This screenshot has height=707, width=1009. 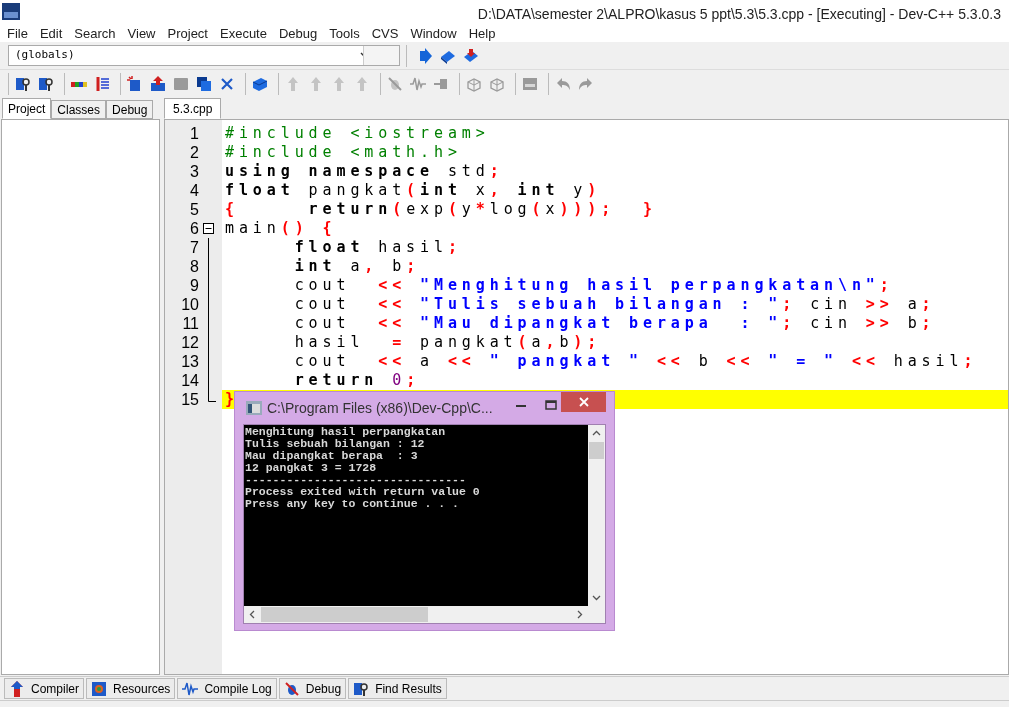 What do you see at coordinates (596, 598) in the screenshot?
I see `scroll-down-icon` at bounding box center [596, 598].